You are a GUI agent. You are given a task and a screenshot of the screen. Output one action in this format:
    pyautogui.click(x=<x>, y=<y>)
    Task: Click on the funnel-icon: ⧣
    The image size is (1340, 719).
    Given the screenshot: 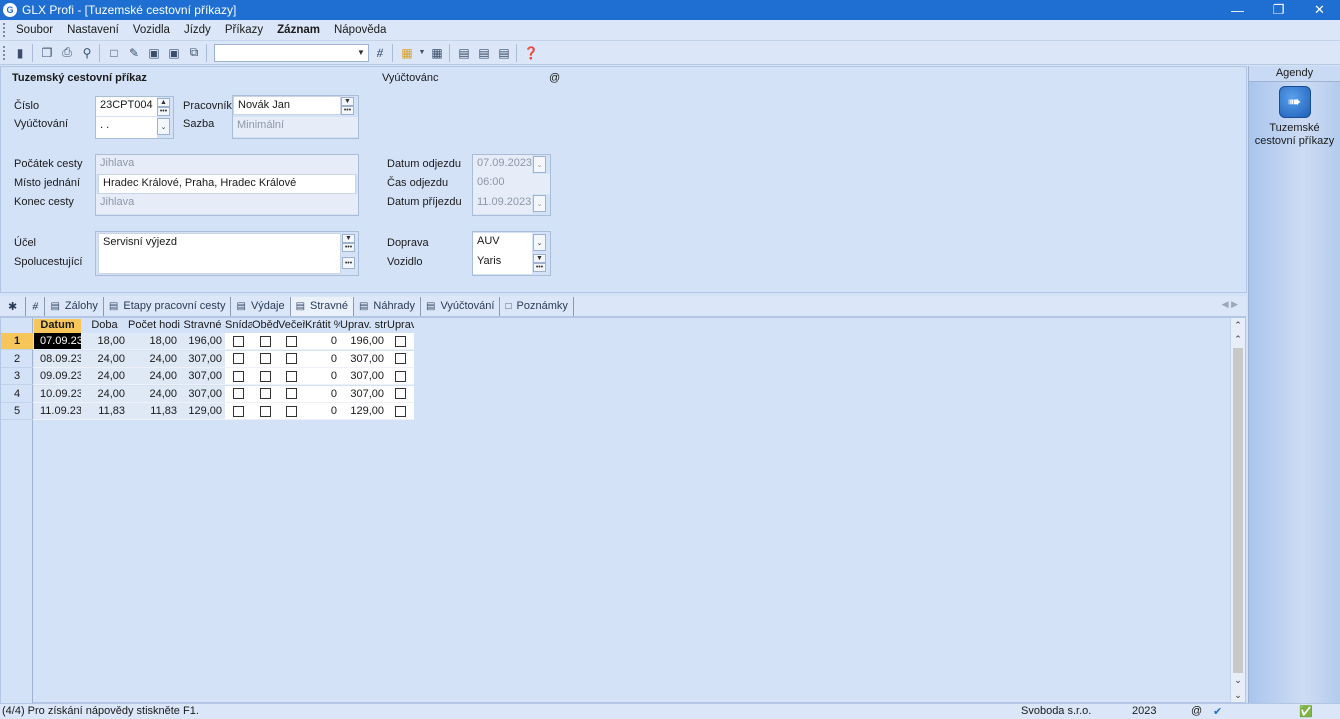 What is the action you would take?
    pyautogui.click(x=36, y=306)
    